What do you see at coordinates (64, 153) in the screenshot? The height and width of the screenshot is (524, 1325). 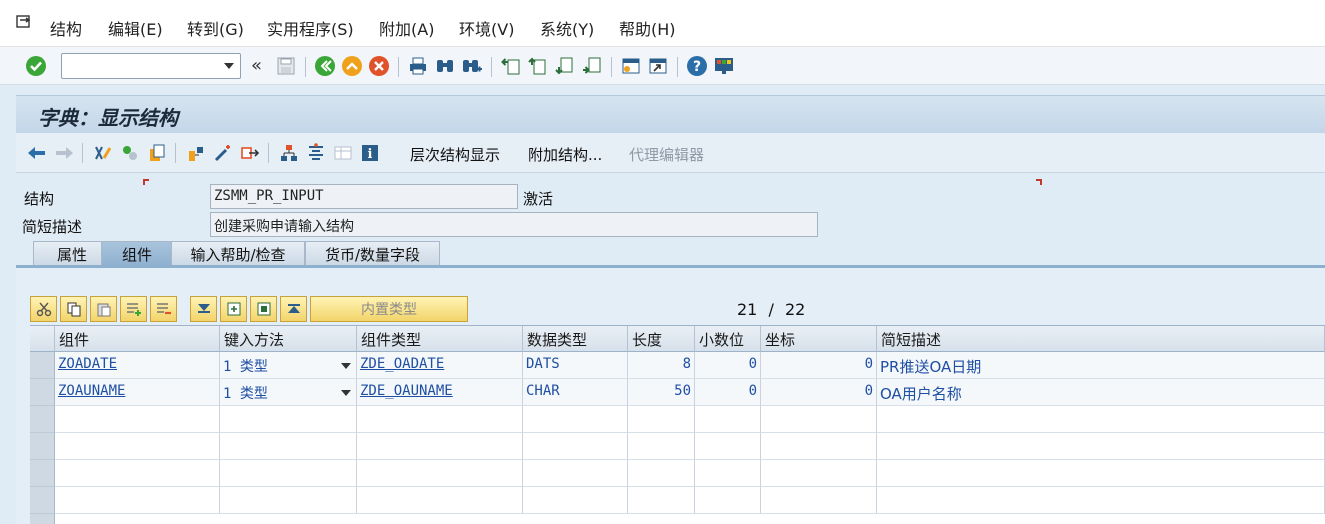 I see `arrow-right-icon` at bounding box center [64, 153].